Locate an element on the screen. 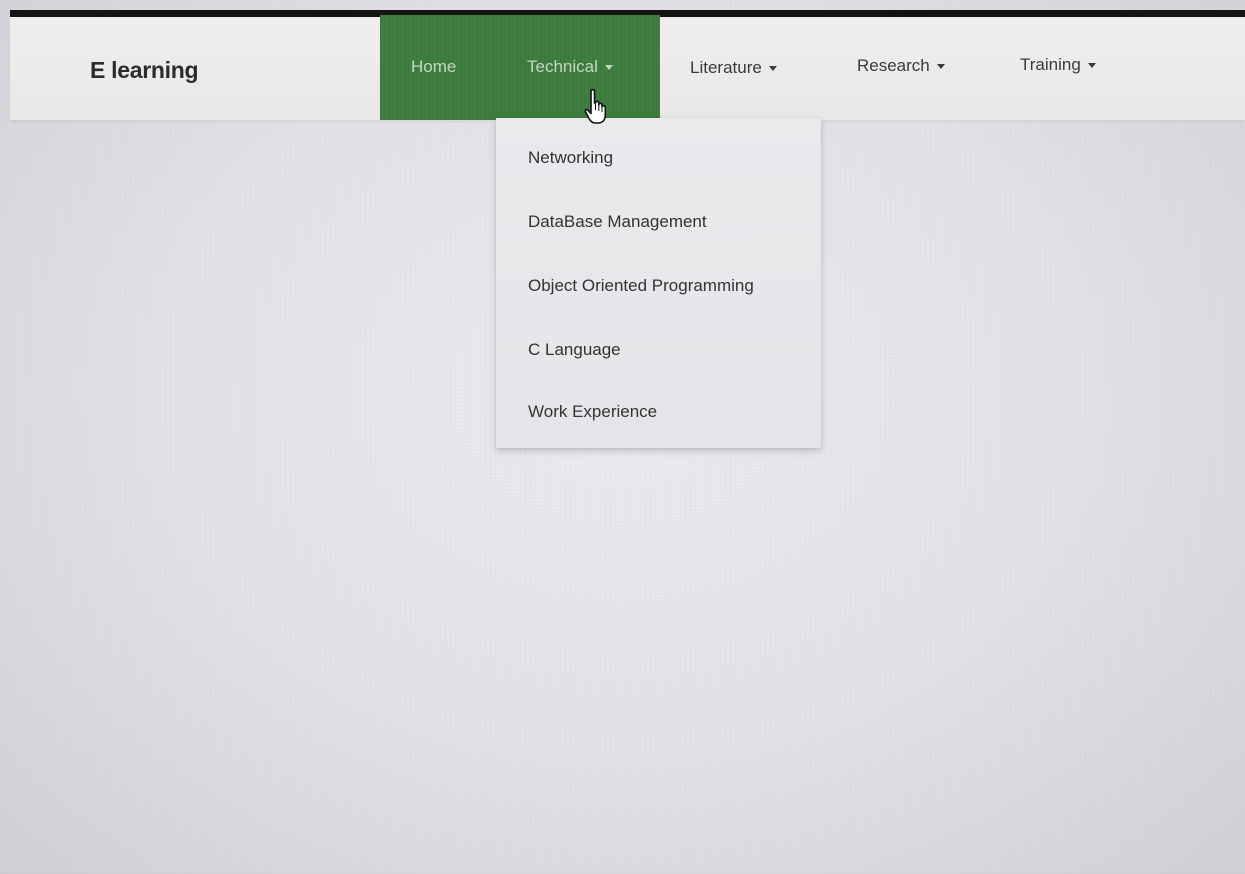  menu-item-database-management: DataBase Management is located at coordinates (617, 222).